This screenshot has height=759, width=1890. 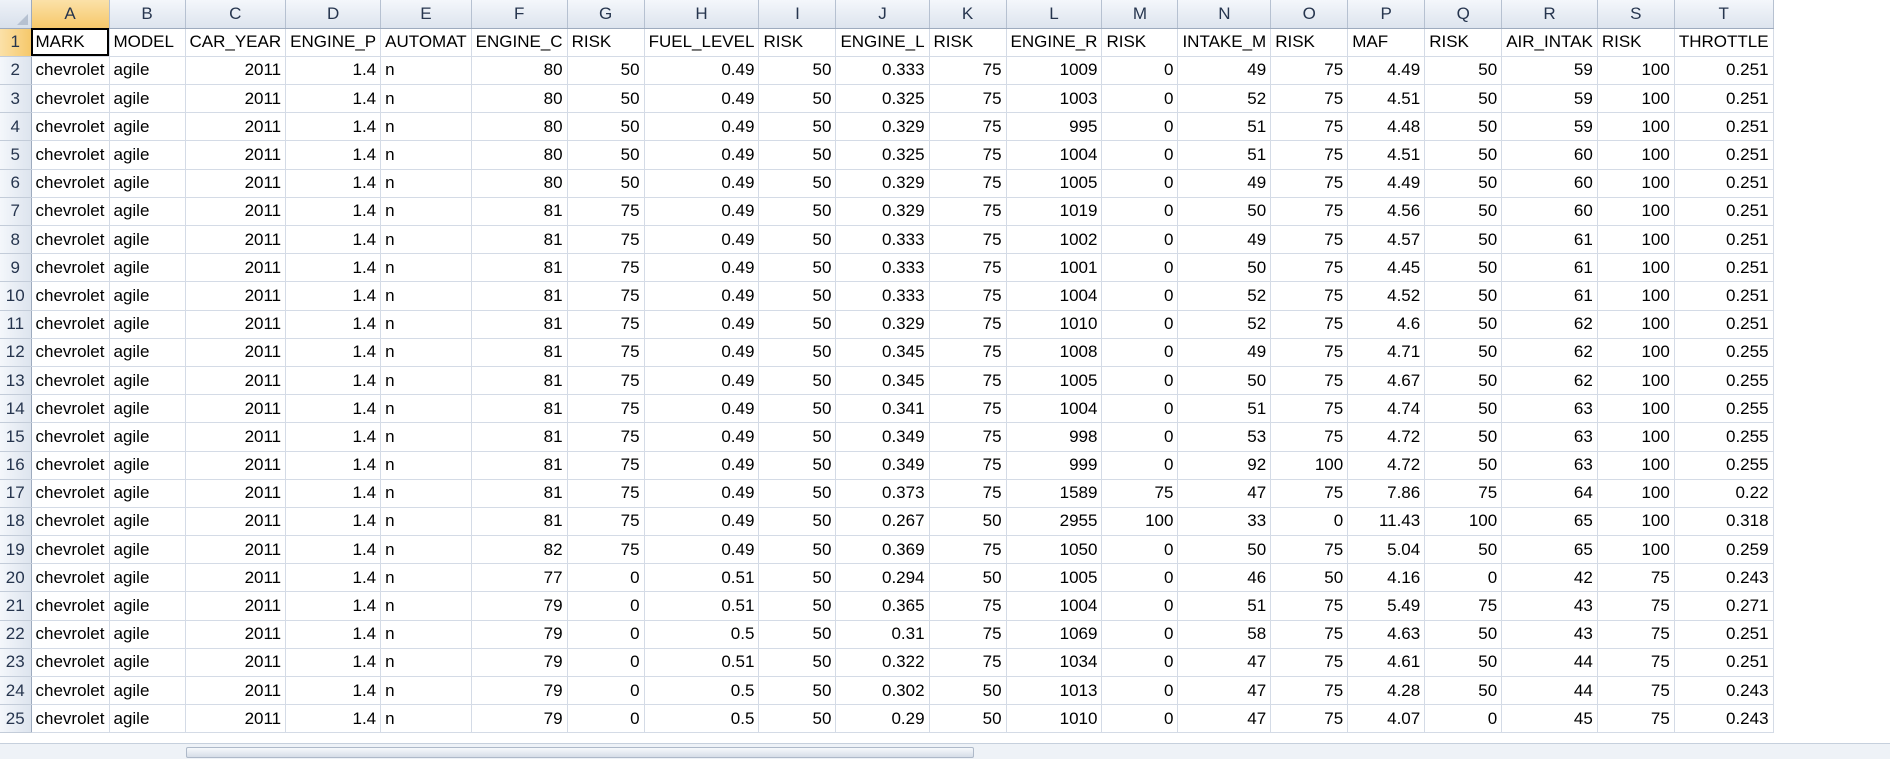 What do you see at coordinates (1724, 578) in the screenshot?
I see `grid-cell: 0.243` at bounding box center [1724, 578].